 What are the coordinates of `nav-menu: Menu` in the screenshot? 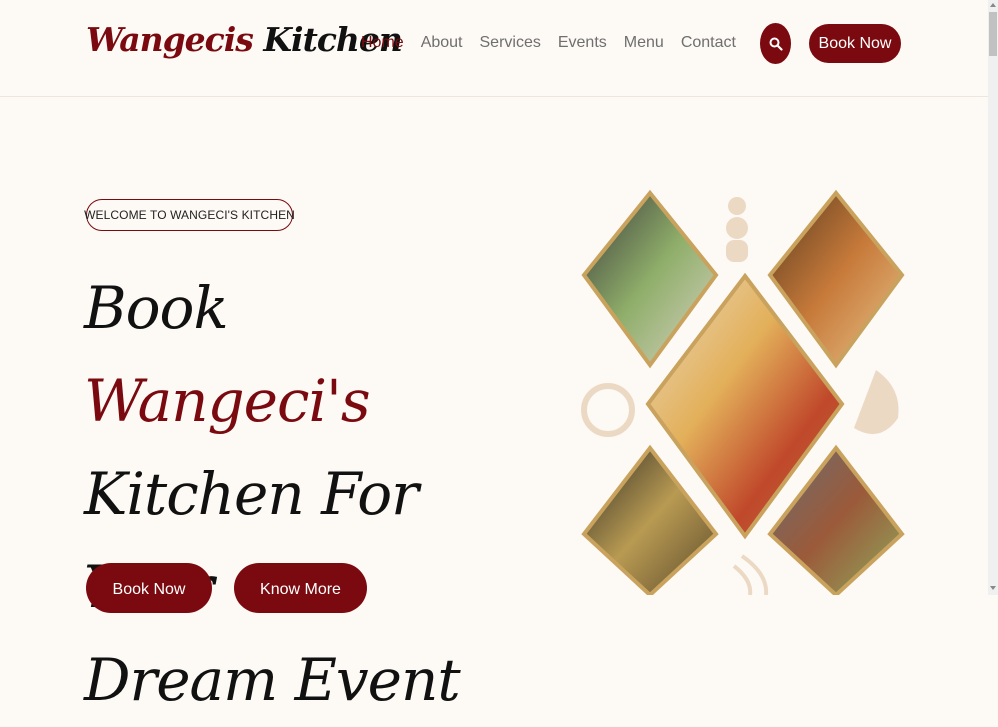 It's located at (644, 43).